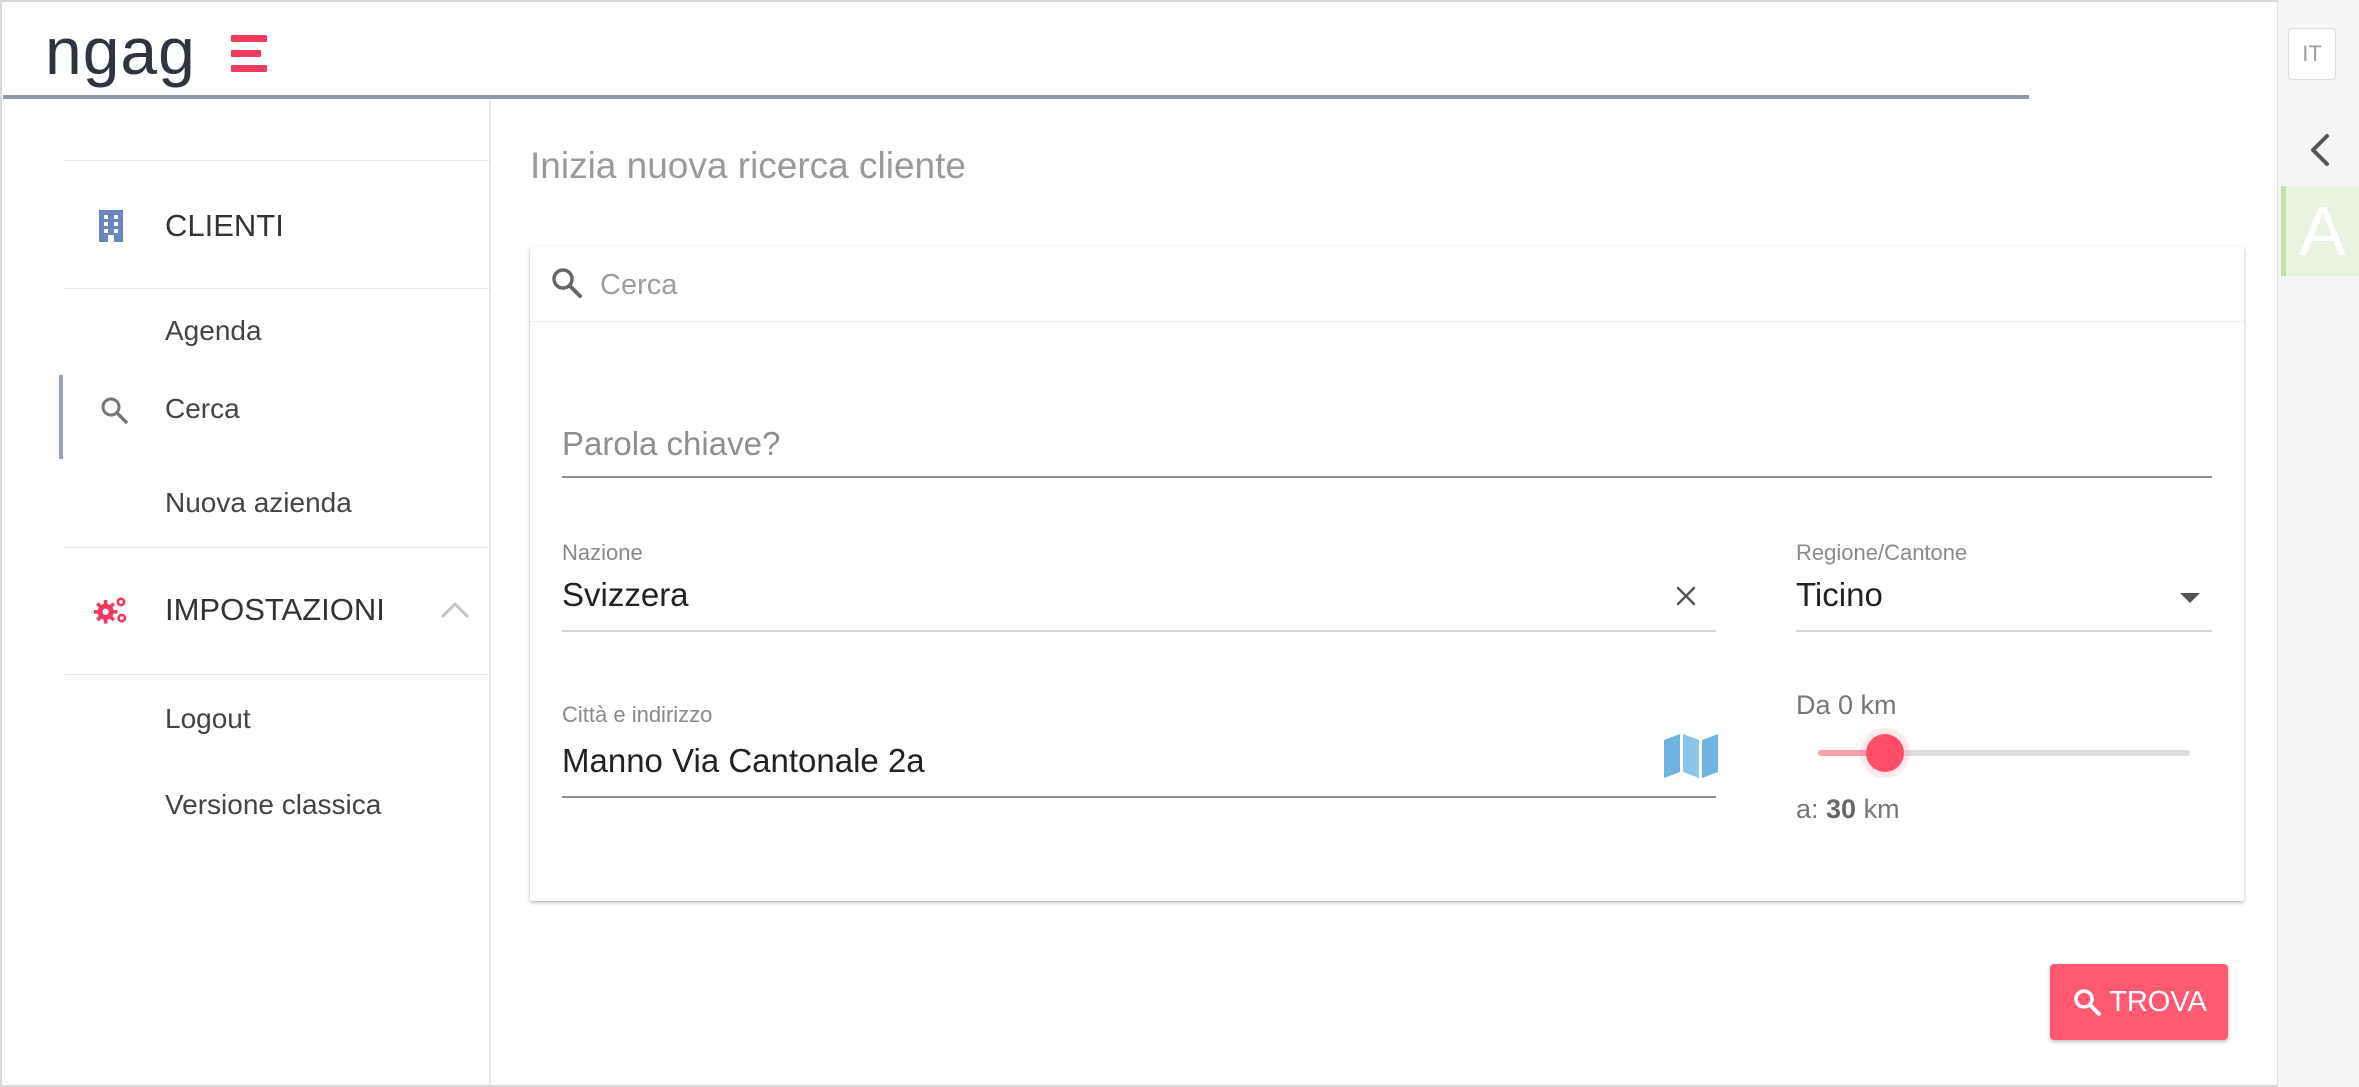 The image size is (2359, 1087). What do you see at coordinates (1140, 750) in the screenshot?
I see `indirizzo-field: Città e indirizzo Manno Via Cantonale 2a` at bounding box center [1140, 750].